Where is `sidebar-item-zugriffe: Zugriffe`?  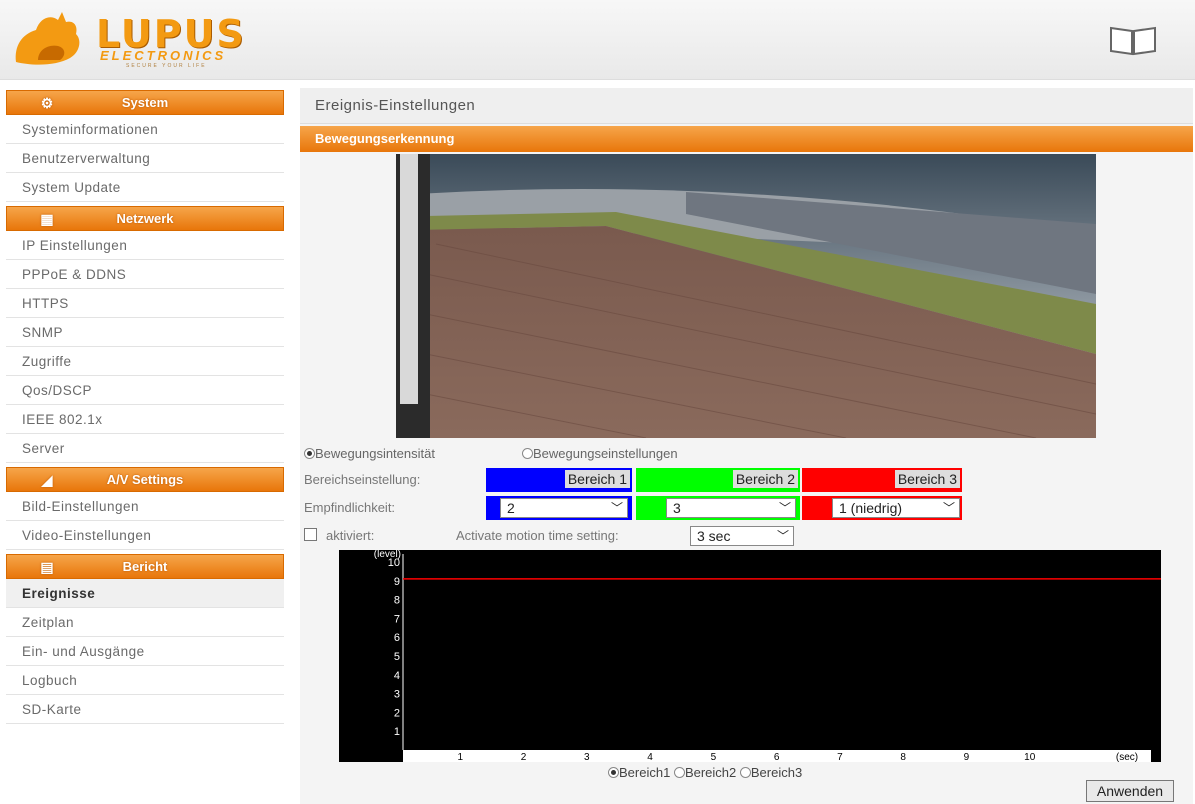 sidebar-item-zugriffe: Zugriffe is located at coordinates (145, 361).